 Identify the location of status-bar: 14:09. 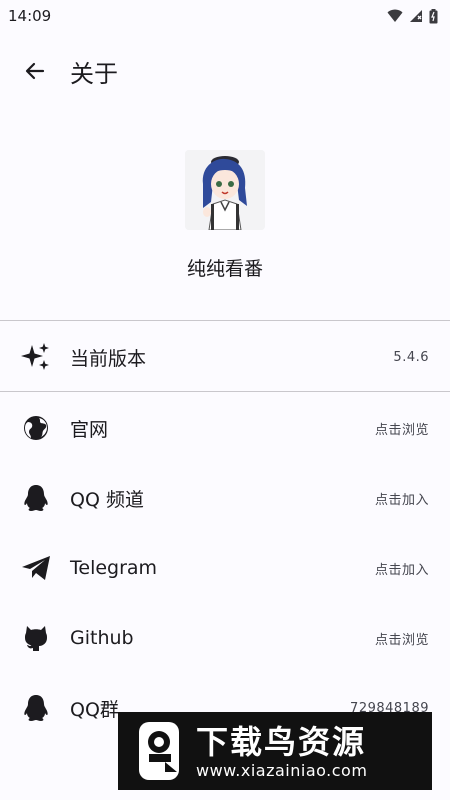
(225, 16).